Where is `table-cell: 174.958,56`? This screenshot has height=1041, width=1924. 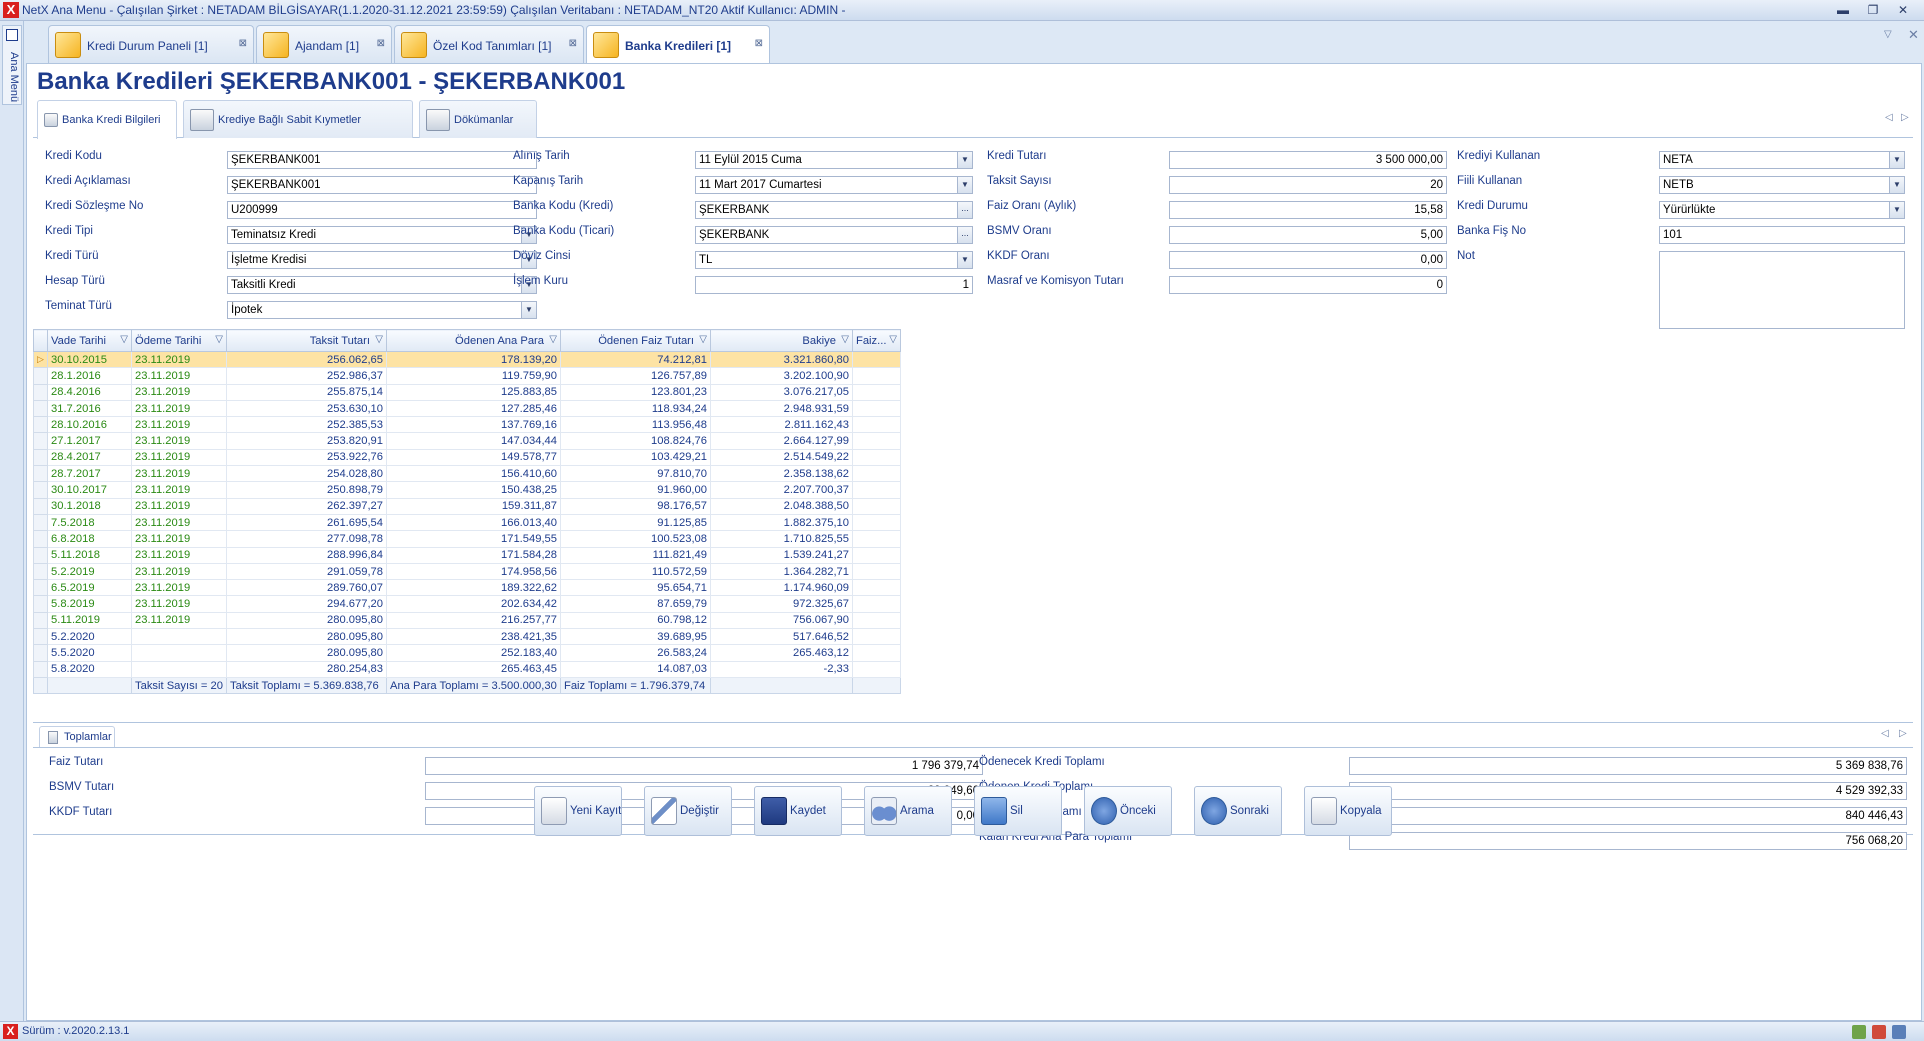
table-cell: 174.958,56 is located at coordinates (473, 571).